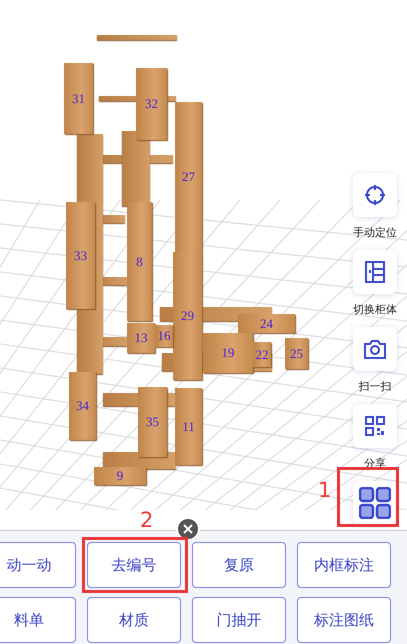 This screenshot has height=644, width=407. I want to click on board-number: 34, so click(82, 406).